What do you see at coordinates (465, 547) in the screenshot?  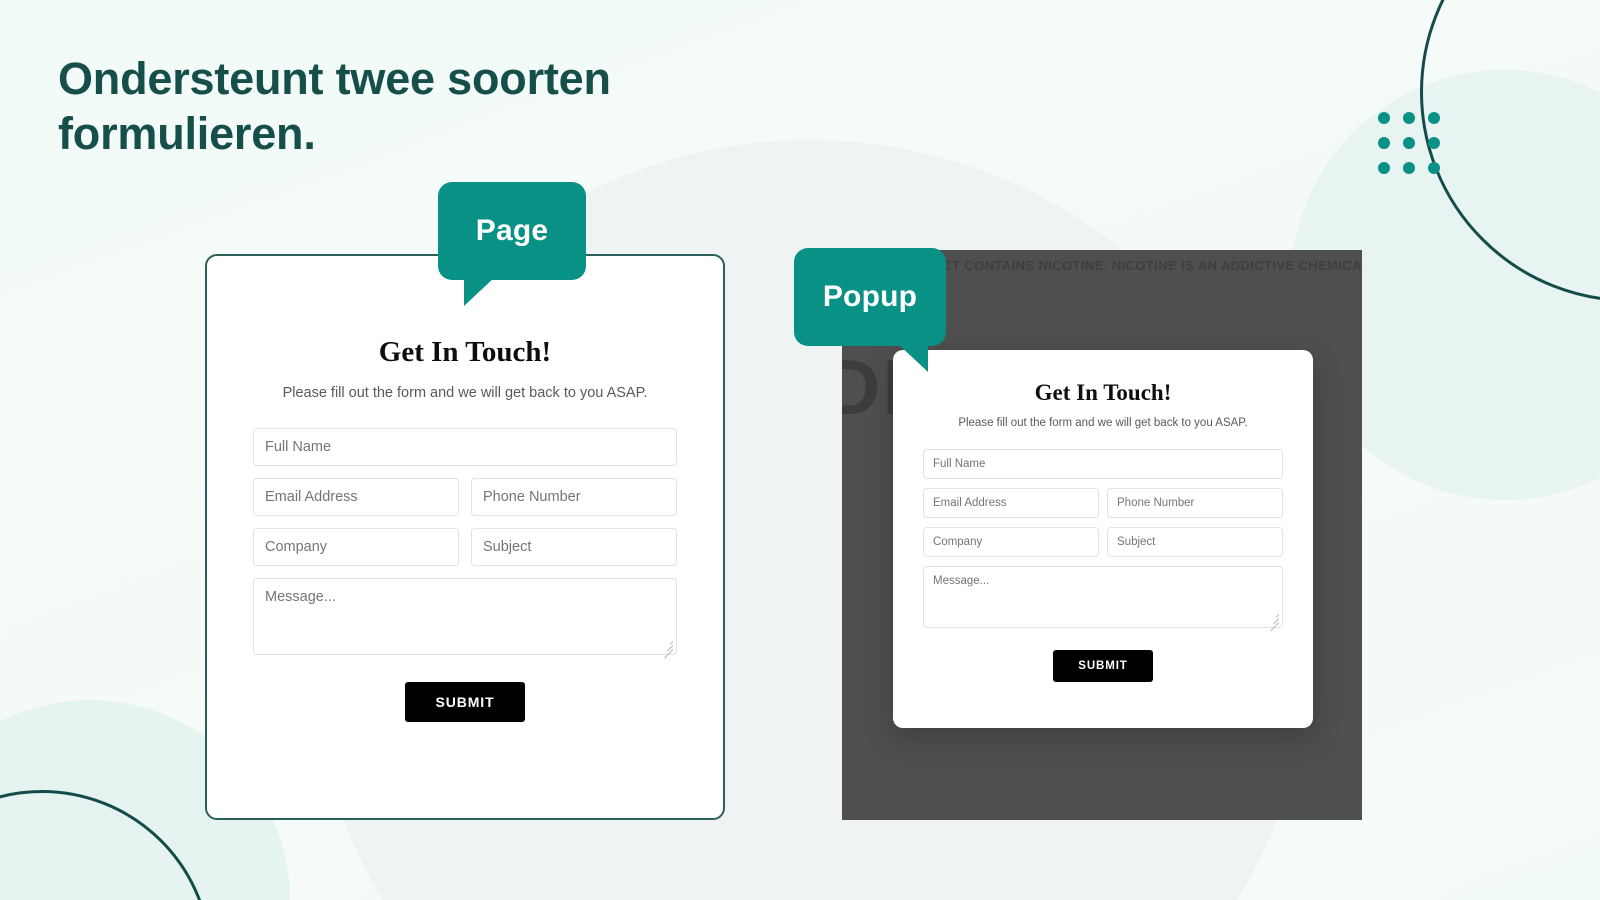 I see `form-row-company-subject` at bounding box center [465, 547].